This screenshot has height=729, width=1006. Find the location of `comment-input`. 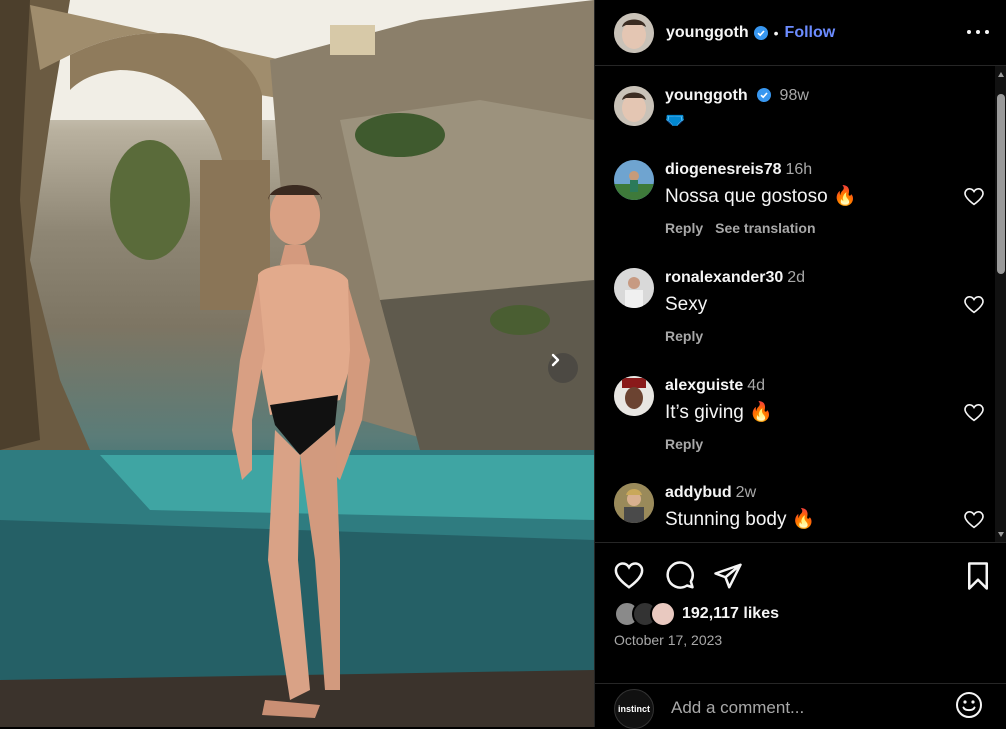

comment-input is located at coordinates (801, 708).